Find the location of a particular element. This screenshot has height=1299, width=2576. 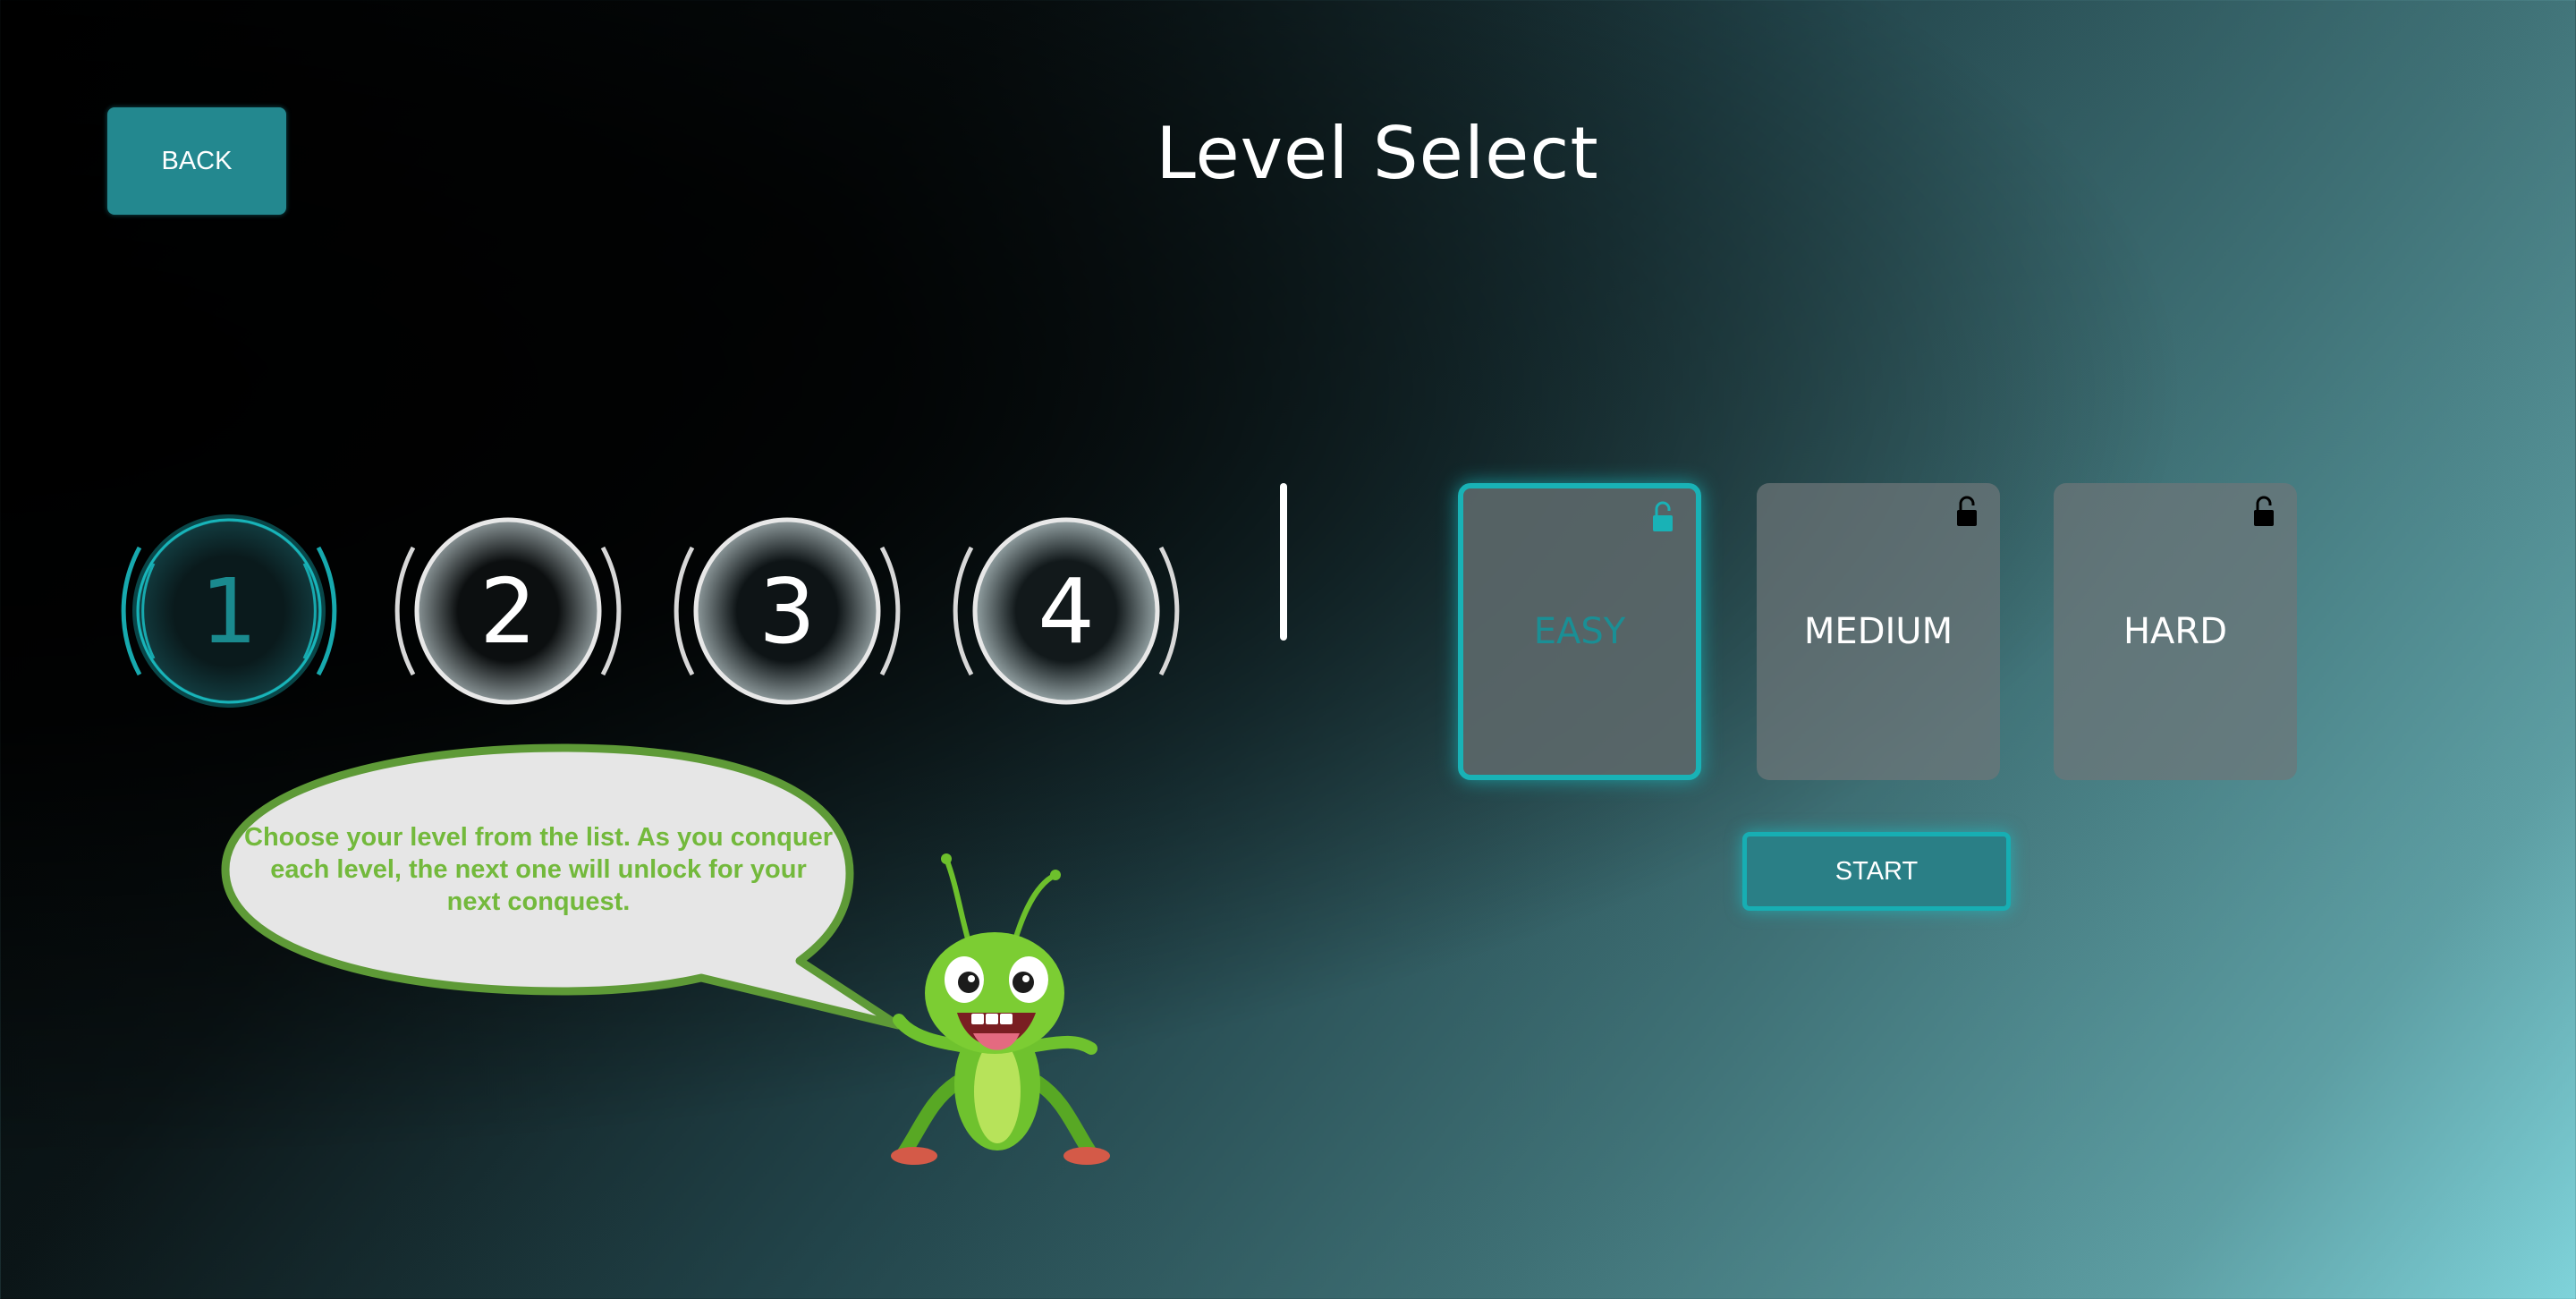

page-title: Level Select is located at coordinates (1377, 153).